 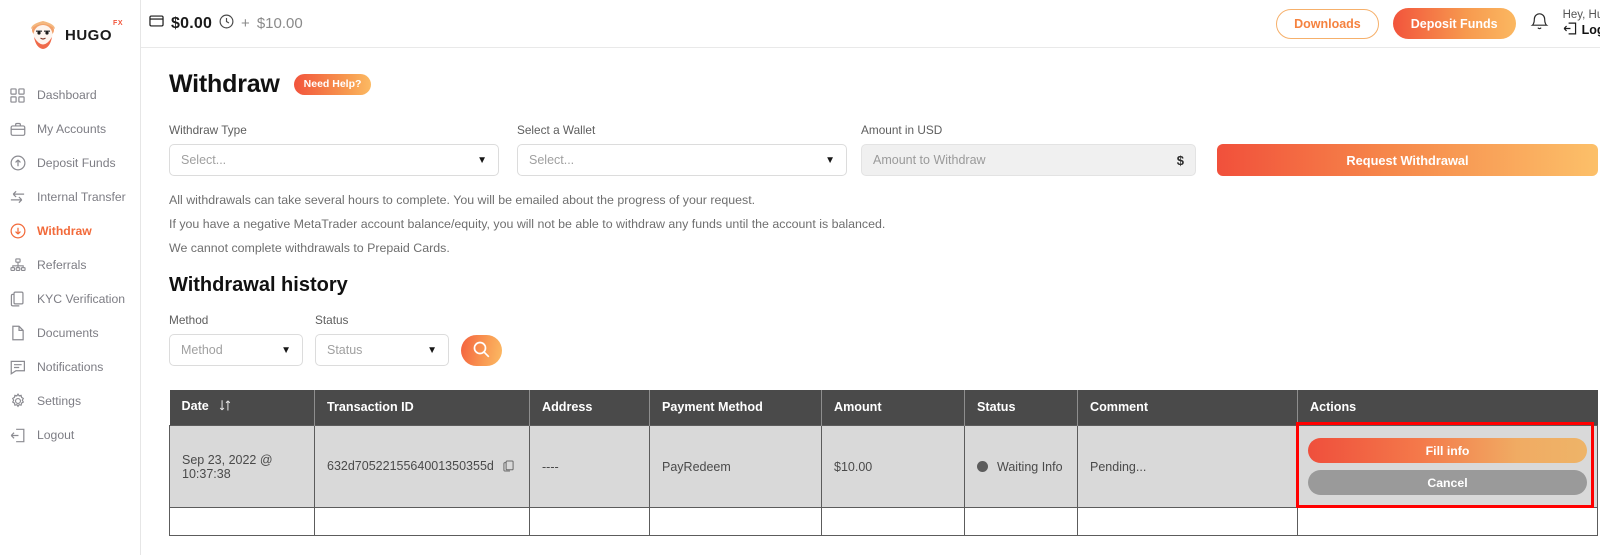 I want to click on status-filter-select: Status ▼, so click(x=382, y=350).